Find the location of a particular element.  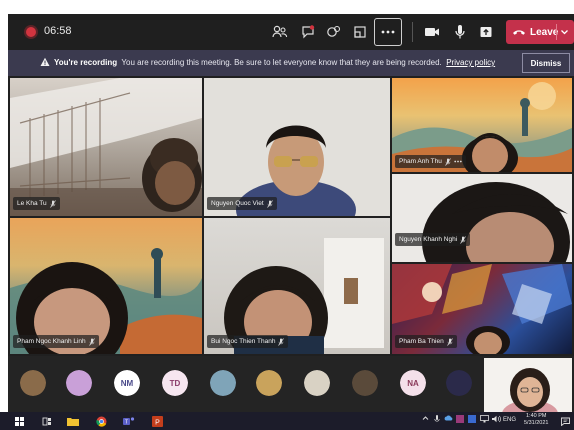

tray-app-icon is located at coordinates (460, 420).